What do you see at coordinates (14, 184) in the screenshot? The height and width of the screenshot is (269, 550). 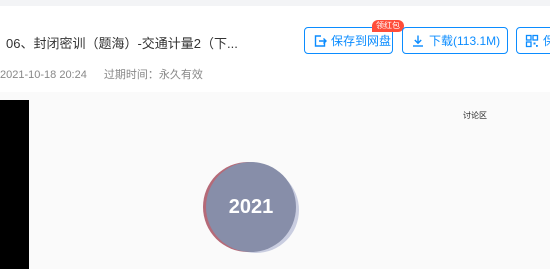 I see `video-black-bar` at bounding box center [14, 184].